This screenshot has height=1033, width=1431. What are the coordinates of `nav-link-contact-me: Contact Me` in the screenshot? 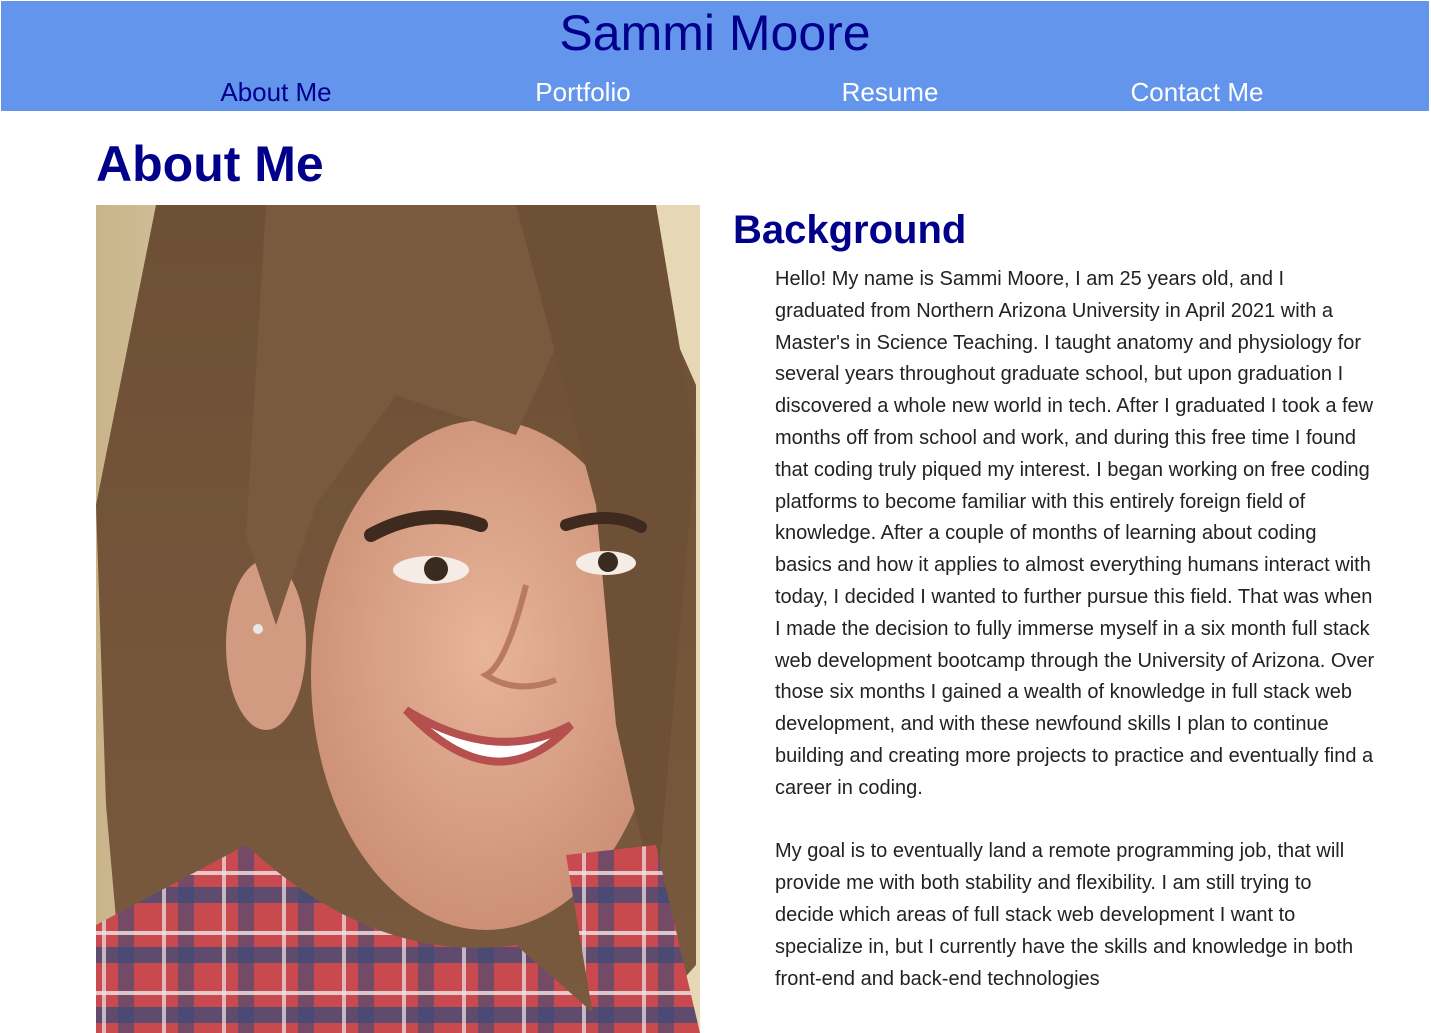 It's located at (1197, 92).